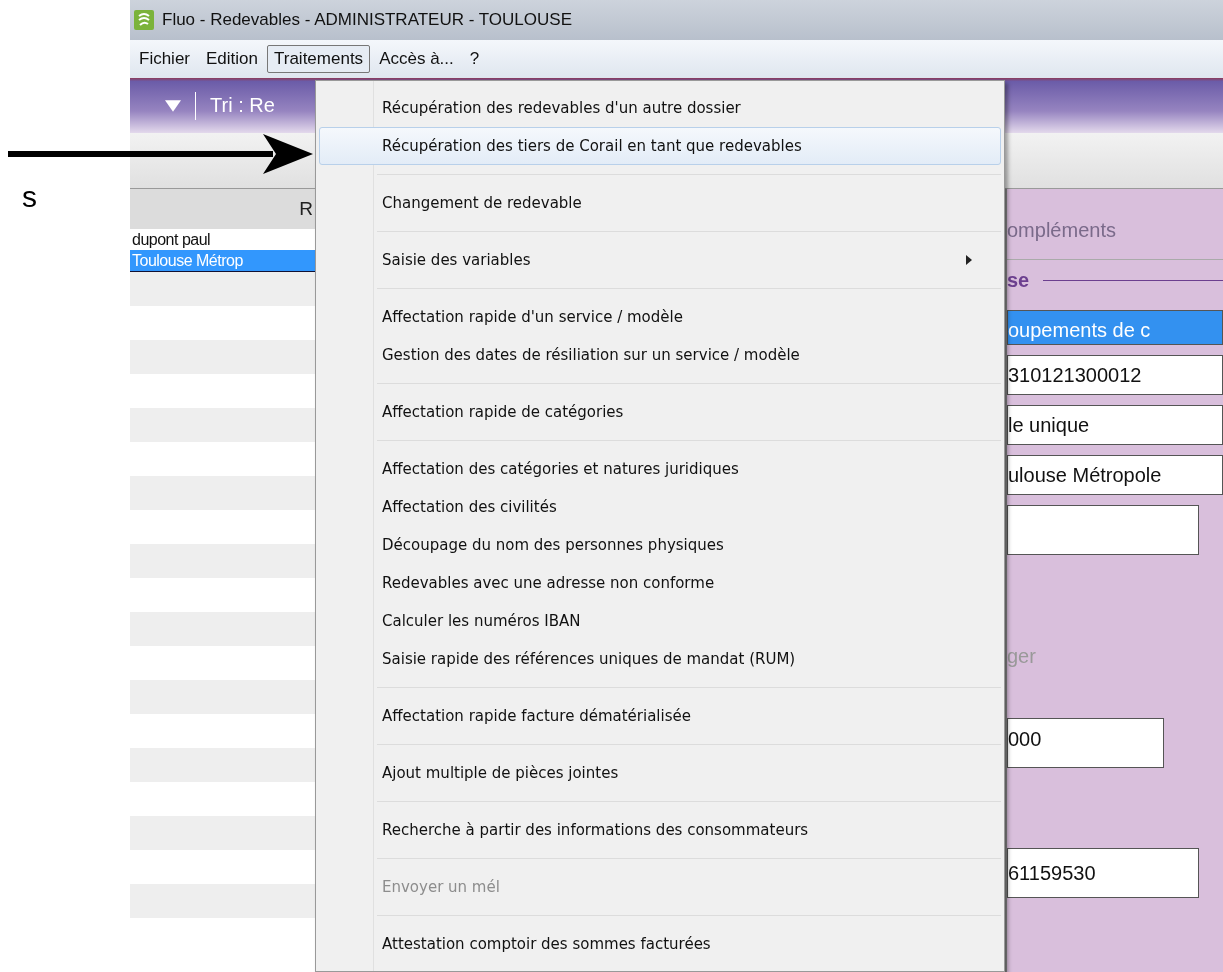 This screenshot has width=1223, height=972. Describe the element at coordinates (660, 716) in the screenshot. I see `menu-item: Affectation rapide facture dématérialisée` at that location.